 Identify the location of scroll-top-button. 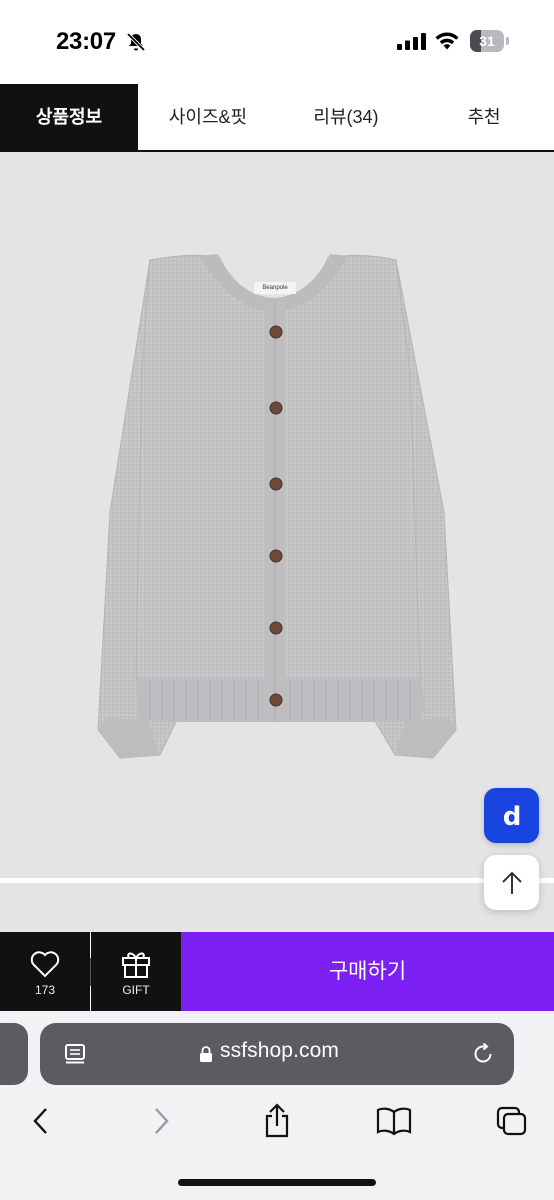
(511, 882).